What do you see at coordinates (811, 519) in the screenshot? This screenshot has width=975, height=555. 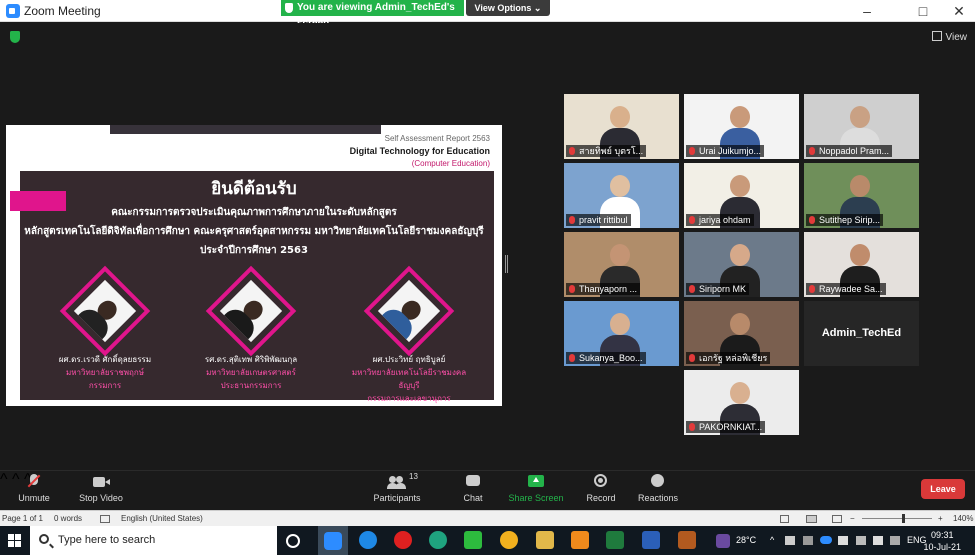 I see `print-layout-icon` at bounding box center [811, 519].